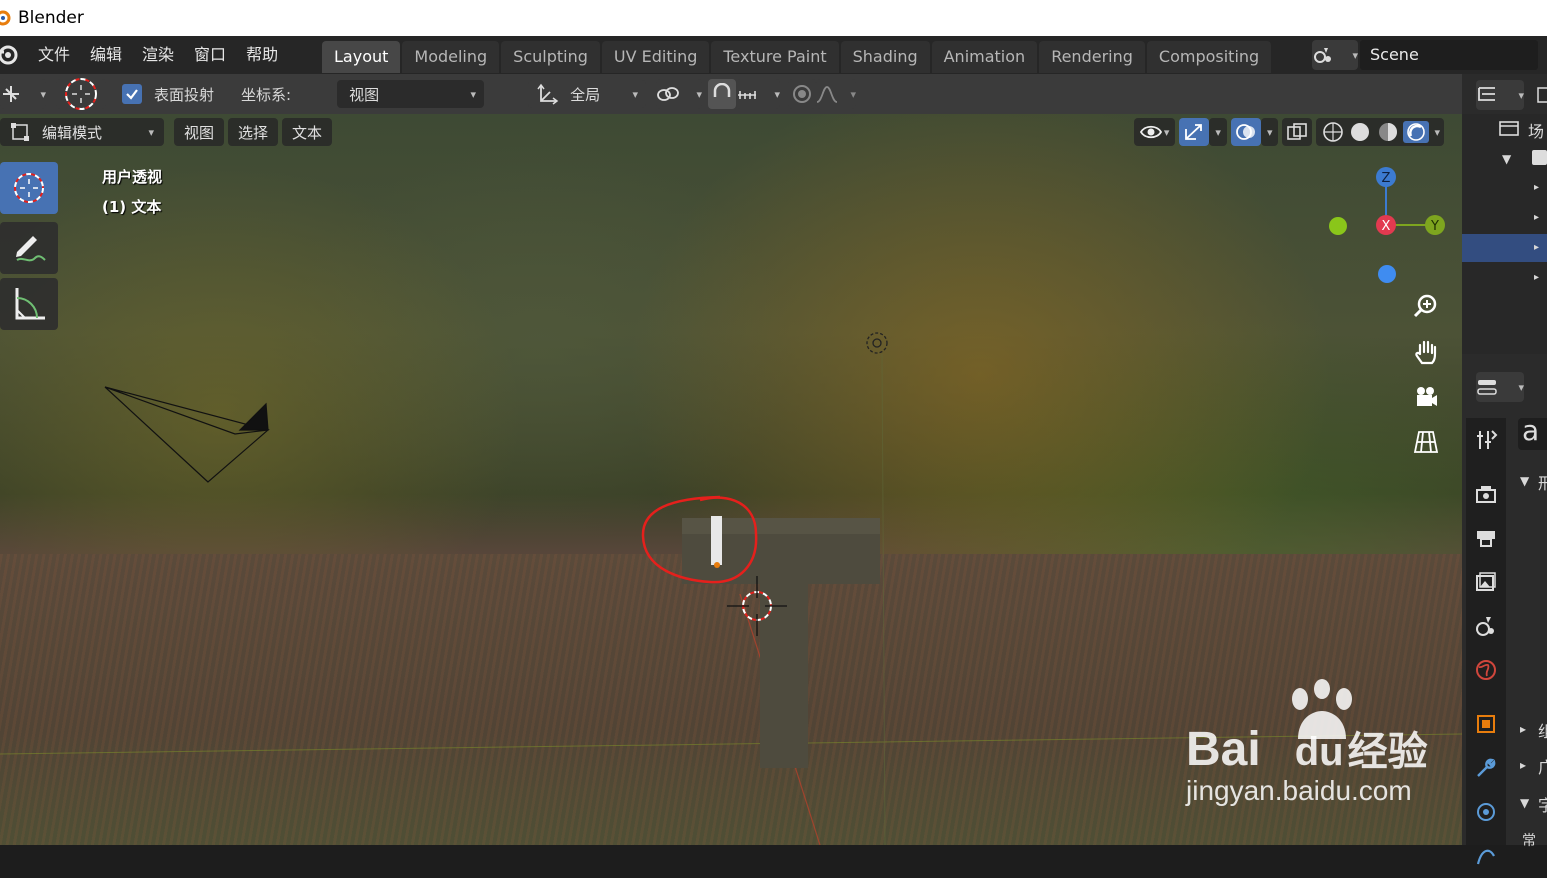  I want to click on tab-world, so click(1486, 670).